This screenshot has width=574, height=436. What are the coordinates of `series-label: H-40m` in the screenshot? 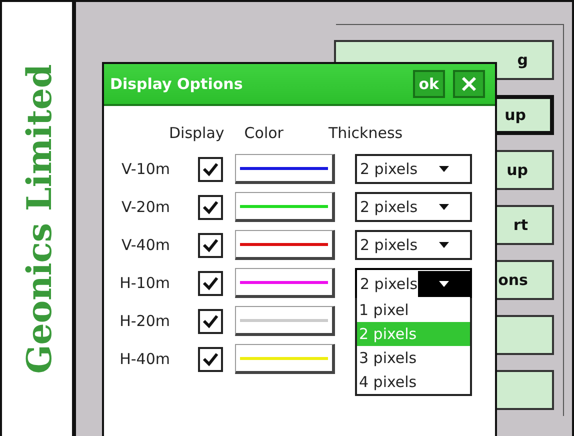 It's located at (144, 359).